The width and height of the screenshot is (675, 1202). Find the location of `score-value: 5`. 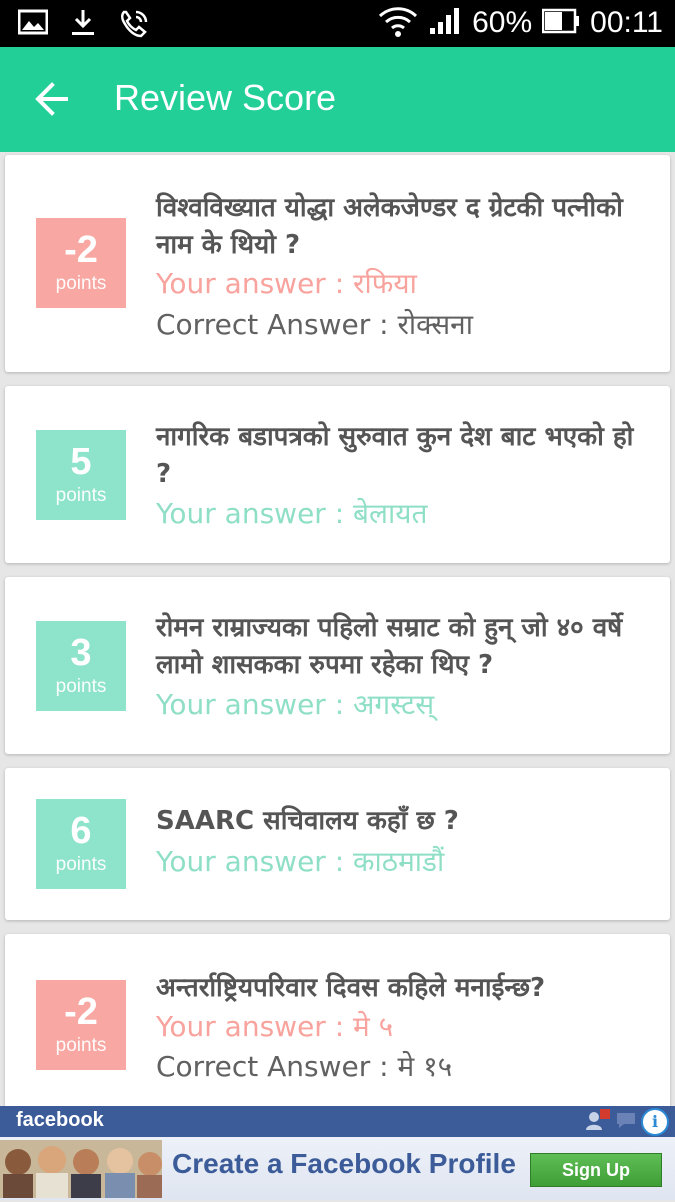

score-value: 5 is located at coordinates (81, 462).